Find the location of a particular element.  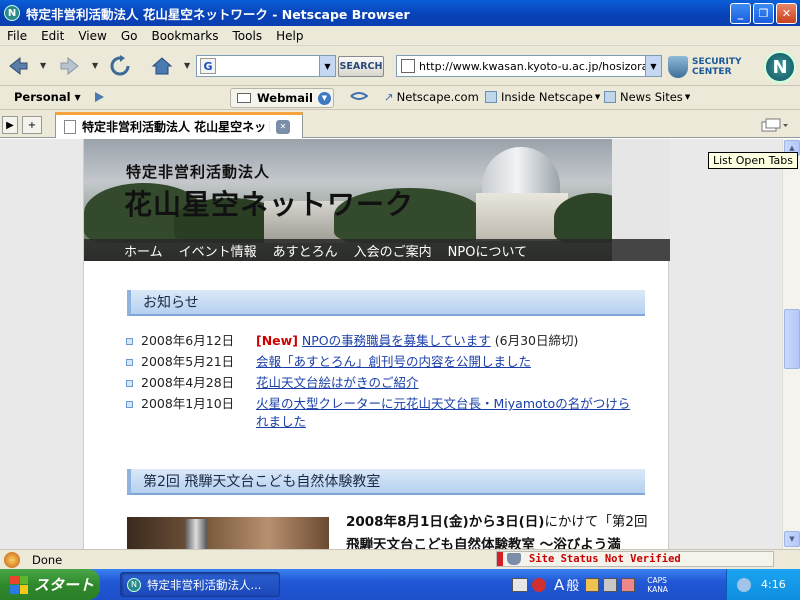

forward-button is located at coordinates (70, 66).